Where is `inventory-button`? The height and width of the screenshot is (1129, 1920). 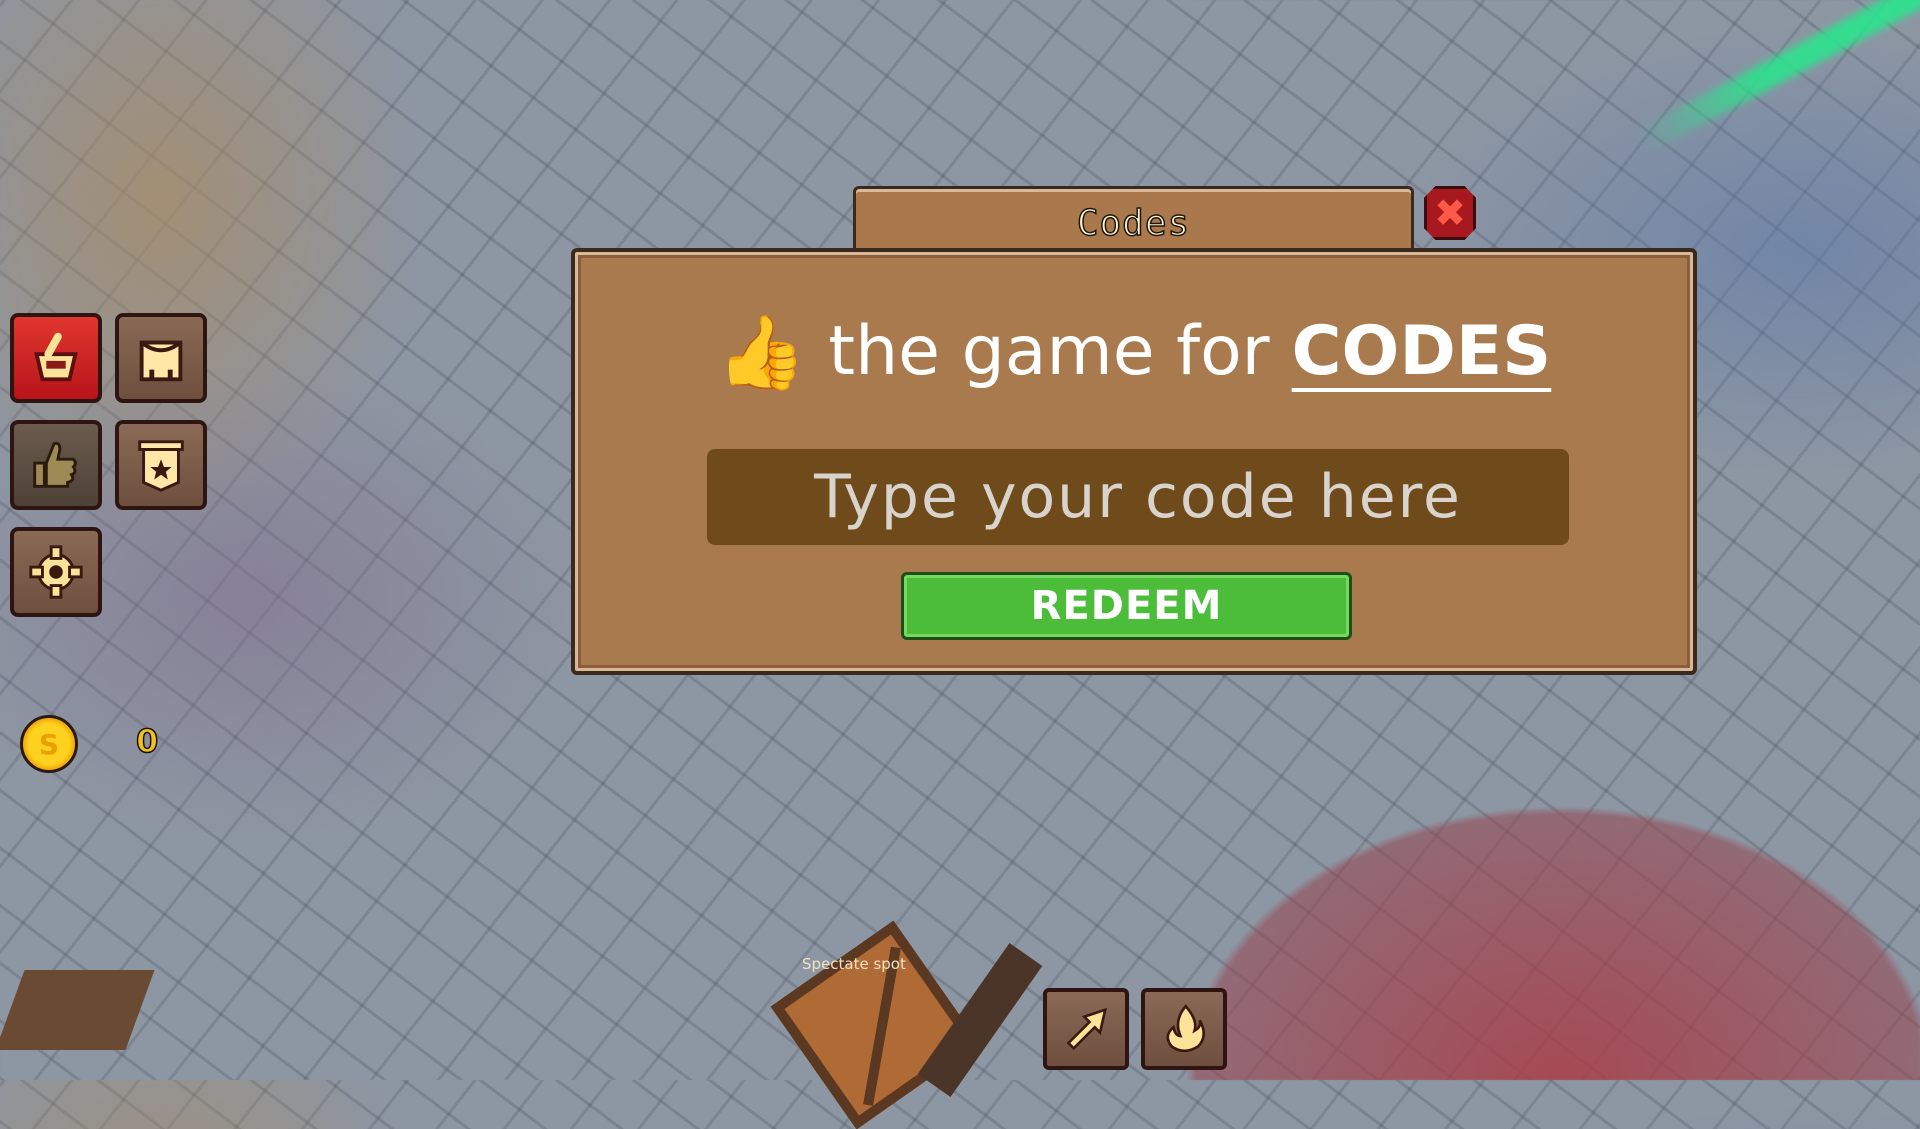 inventory-button is located at coordinates (161, 358).